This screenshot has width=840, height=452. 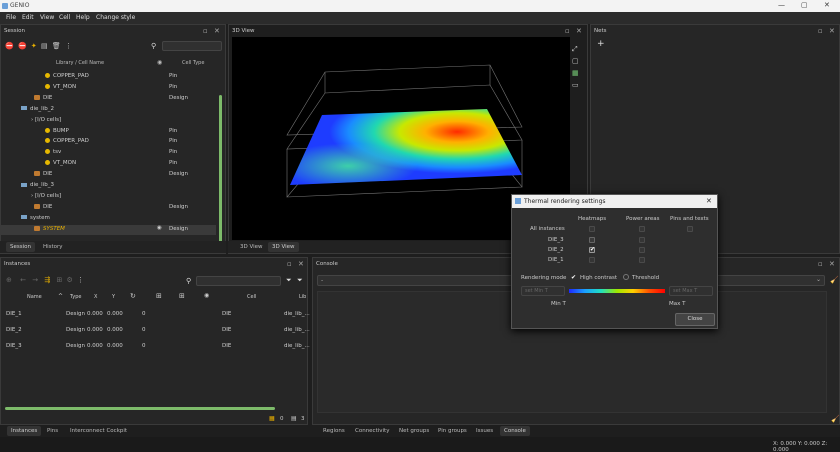 What do you see at coordinates (52, 431) in the screenshot?
I see `tab-pins: Pins` at bounding box center [52, 431].